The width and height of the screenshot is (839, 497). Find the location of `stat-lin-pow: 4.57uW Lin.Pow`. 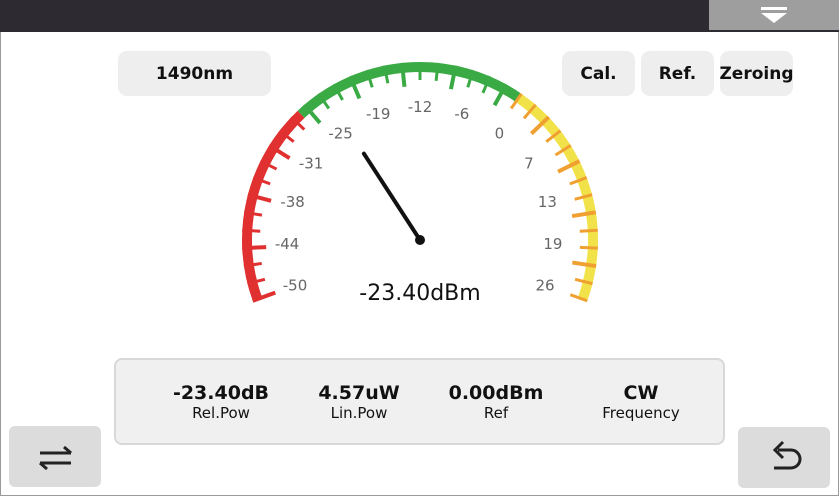

stat-lin-pow: 4.57uW Lin.Pow is located at coordinates (359, 402).